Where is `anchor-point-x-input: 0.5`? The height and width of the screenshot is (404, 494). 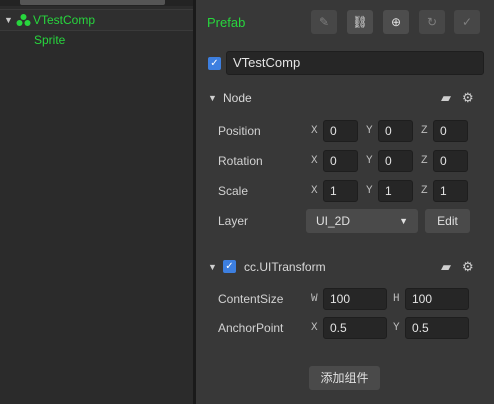
anchor-point-x-input: 0.5 is located at coordinates (355, 328).